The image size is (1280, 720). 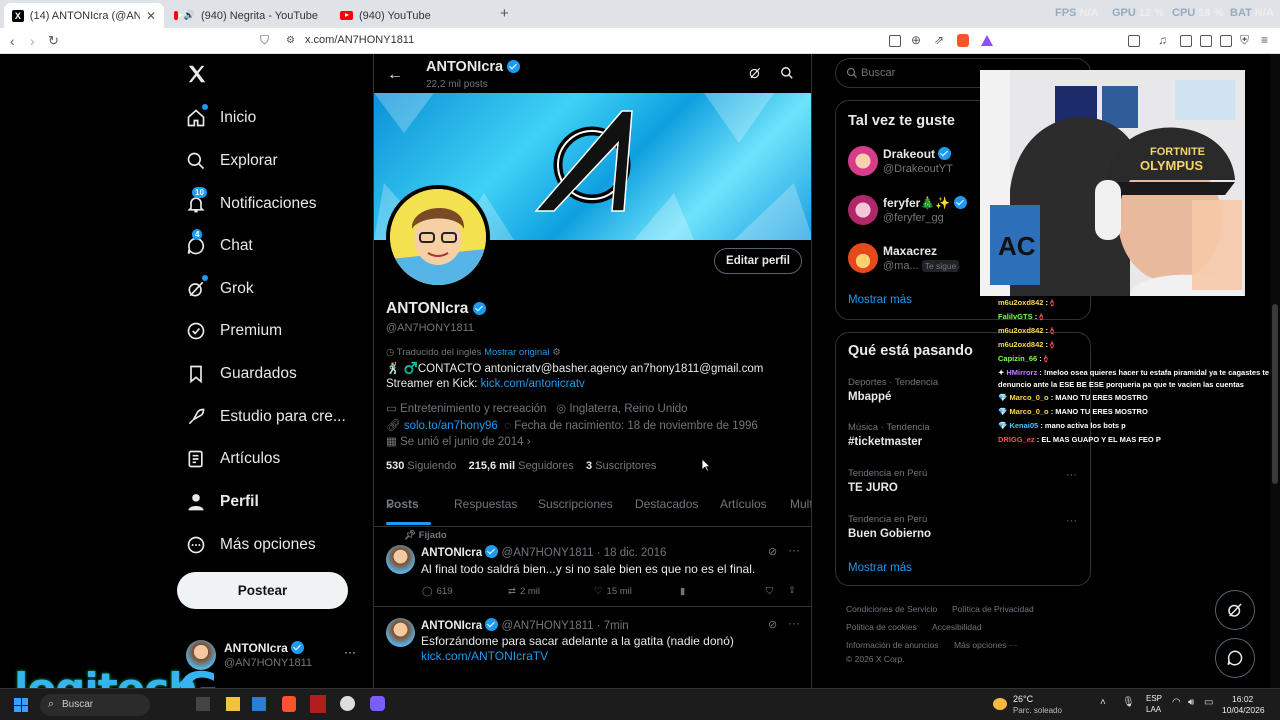 What do you see at coordinates (21, 705) in the screenshot?
I see `windows-start-icon` at bounding box center [21, 705].